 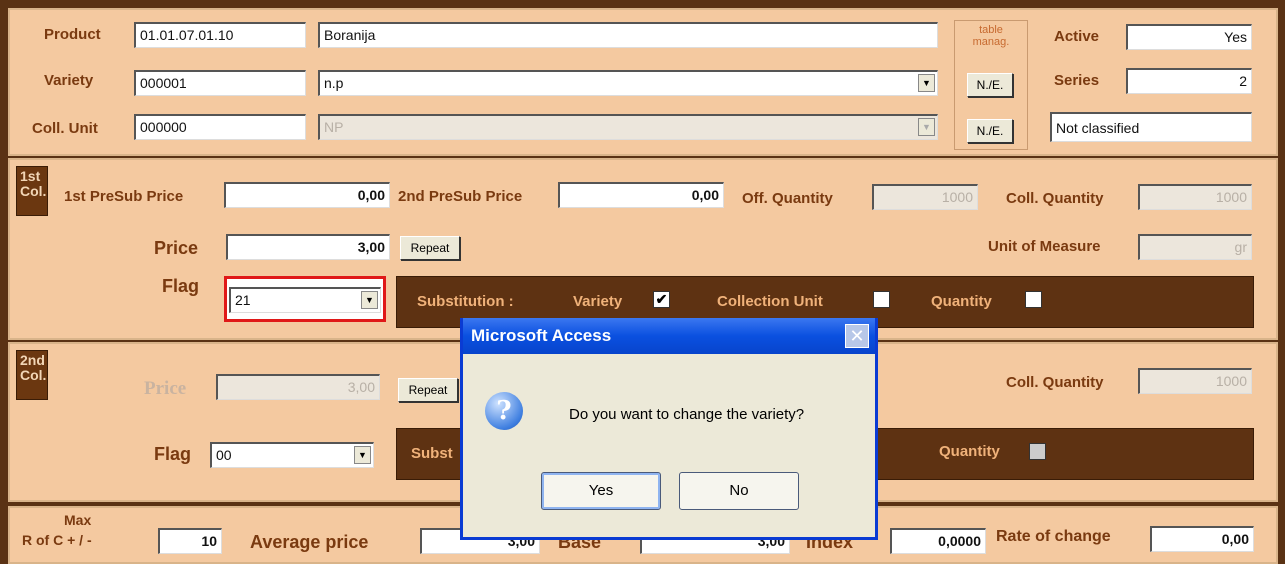 What do you see at coordinates (669, 336) in the screenshot?
I see `dialog-title: Microsoft Access` at bounding box center [669, 336].